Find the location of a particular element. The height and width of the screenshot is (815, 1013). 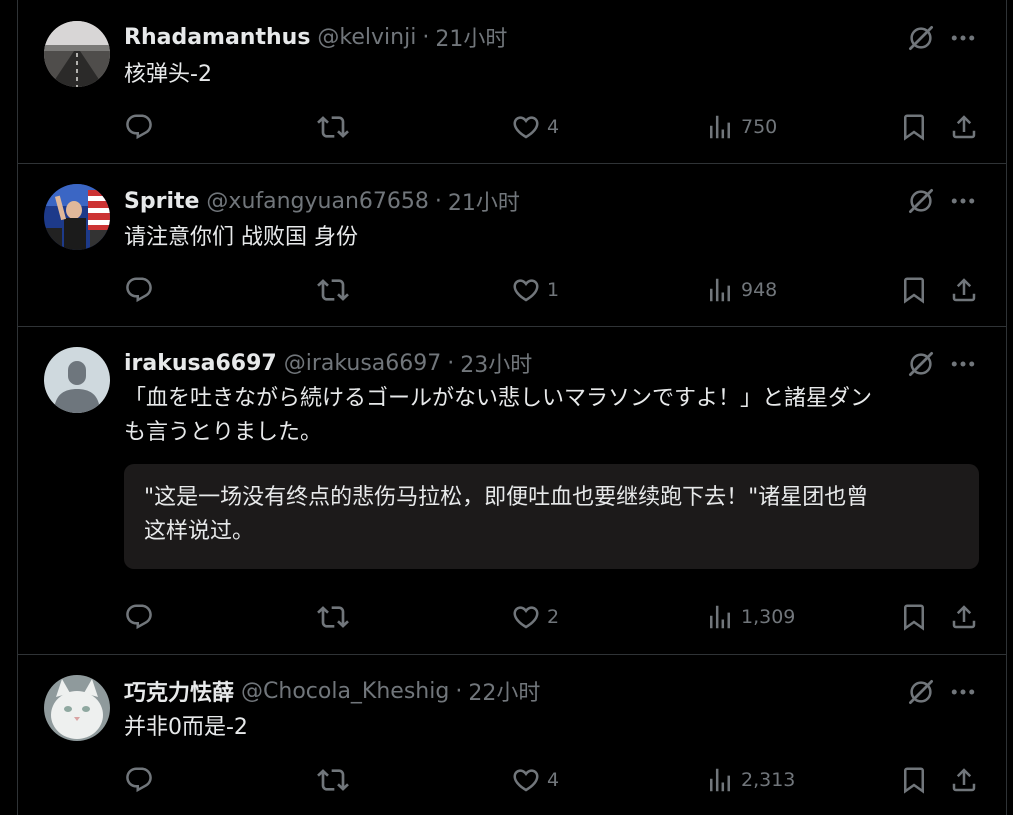

tweet-header: Rhadamanthus @kelvinji · 21小时 is located at coordinates (555, 37).